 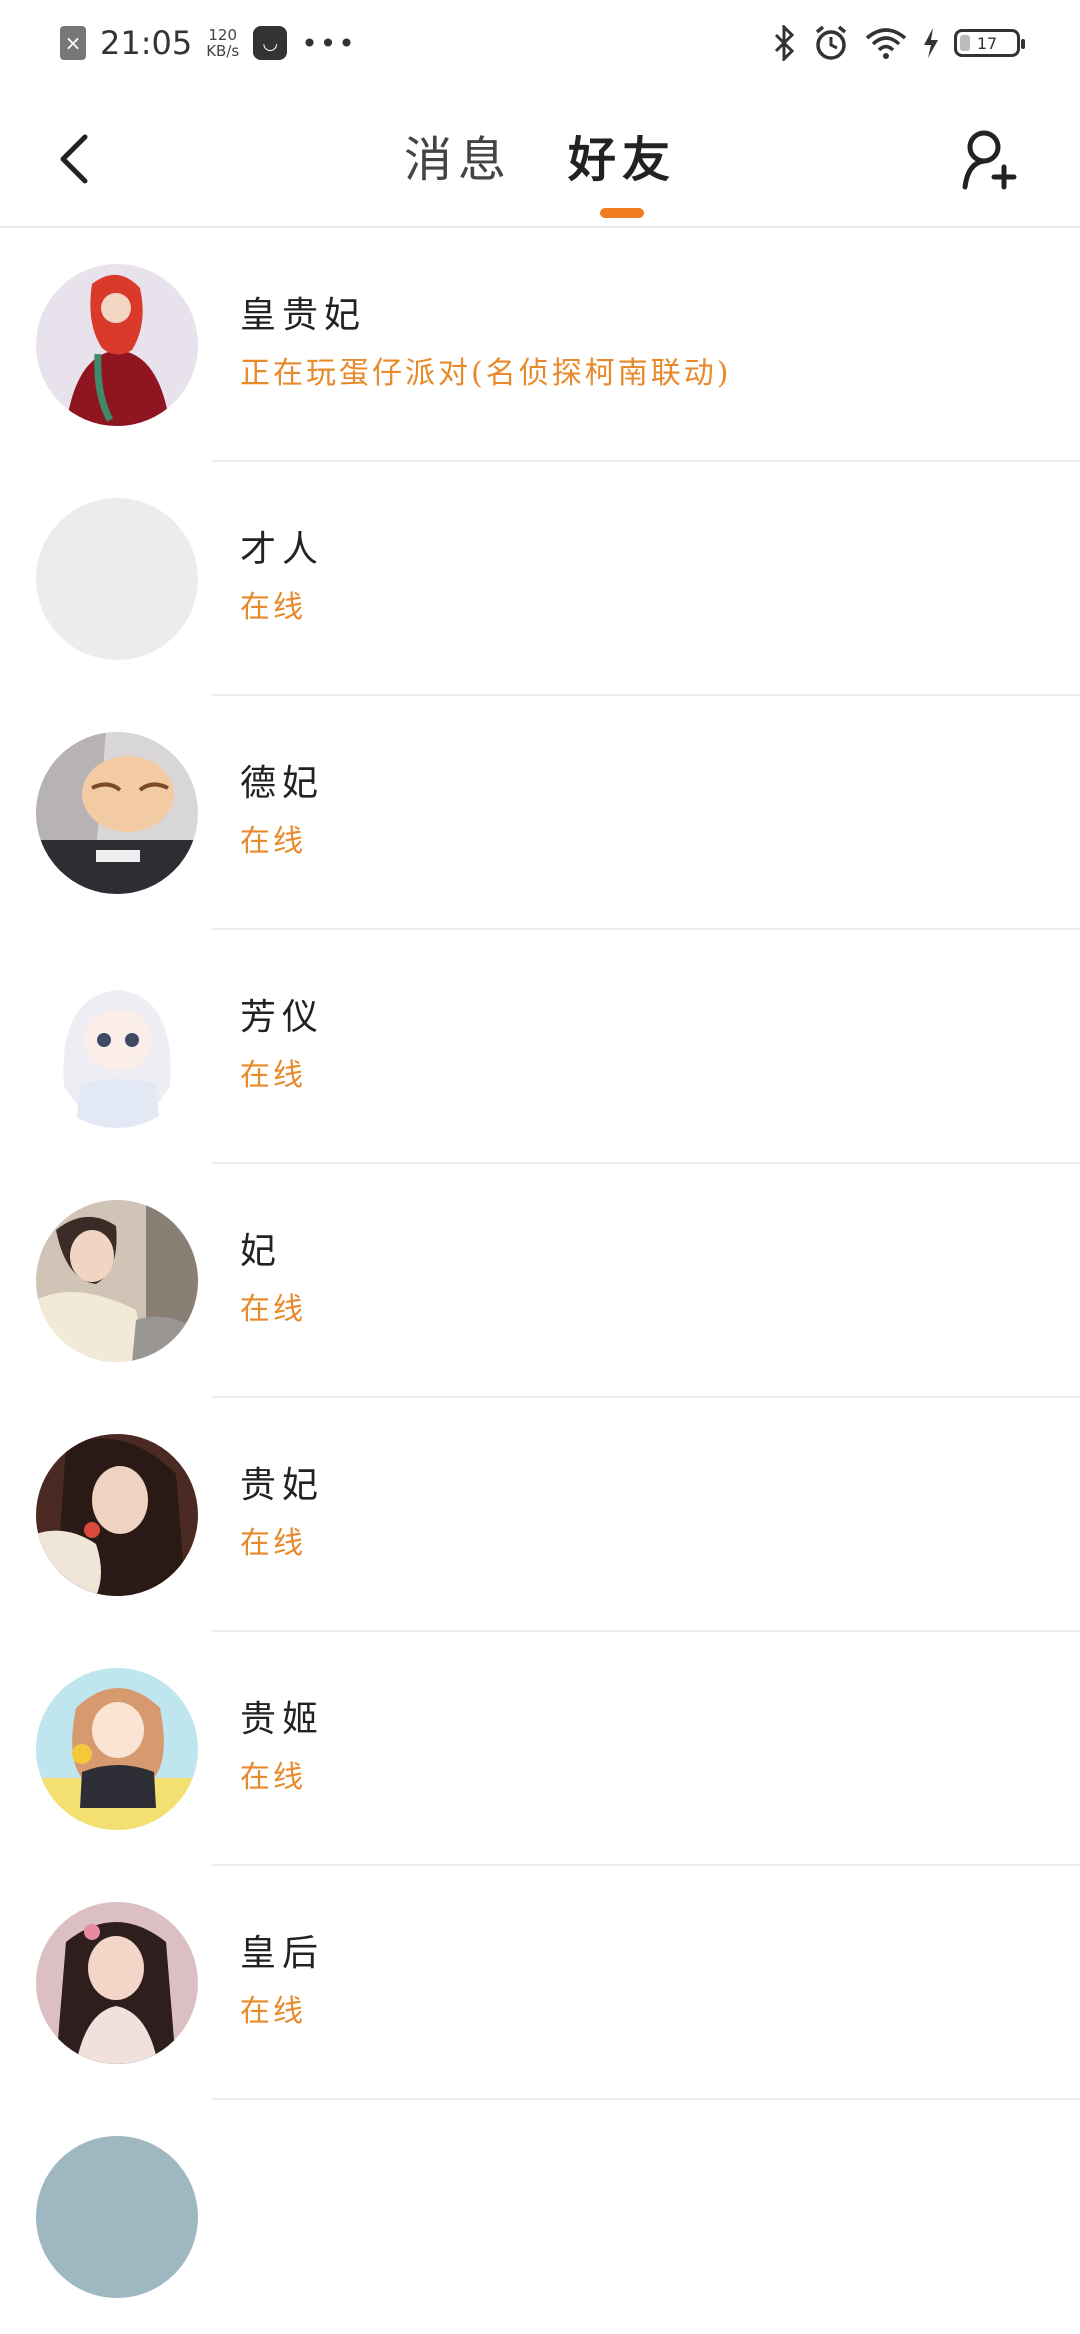 I want to click on active-tab-indicator, so click(x=622, y=213).